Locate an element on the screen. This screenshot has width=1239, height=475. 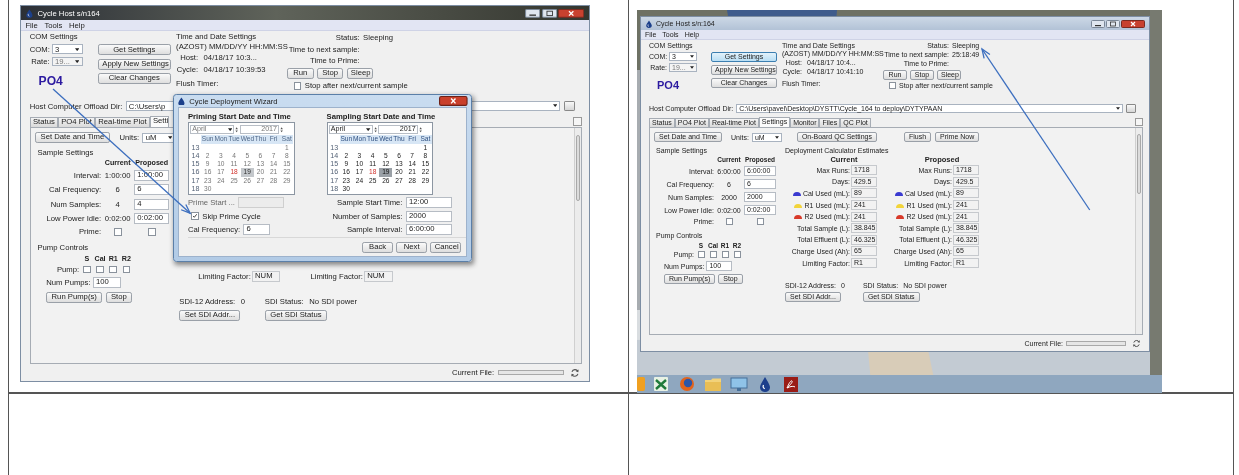
tab: Status is located at coordinates (43, 122).